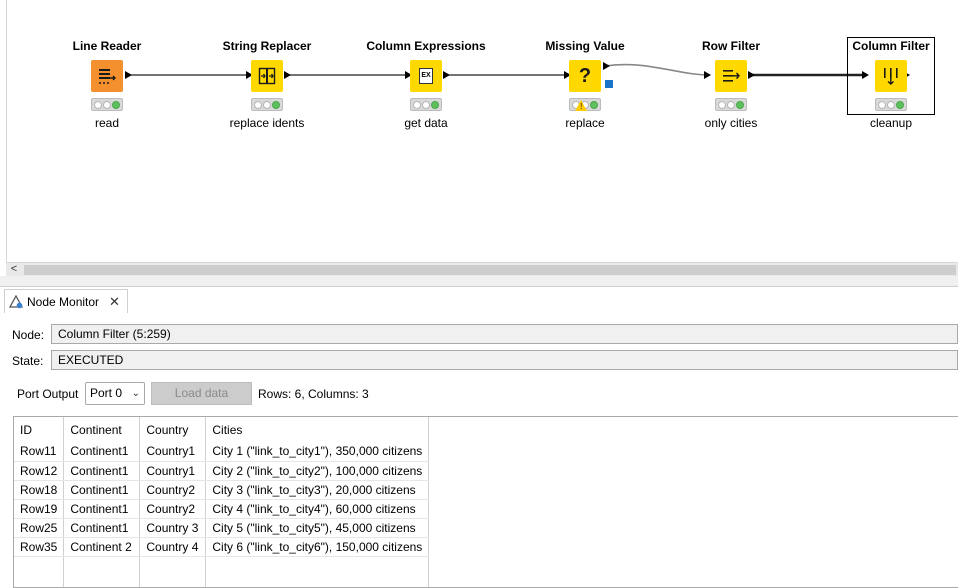 The height and width of the screenshot is (588, 958). I want to click on cell-country: Country 3, so click(173, 528).